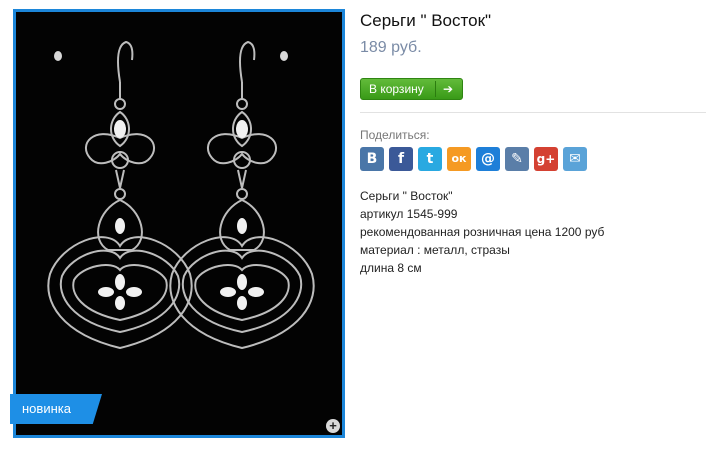 The width and height of the screenshot is (706, 455). I want to click on email-icon: ✉, so click(575, 159).